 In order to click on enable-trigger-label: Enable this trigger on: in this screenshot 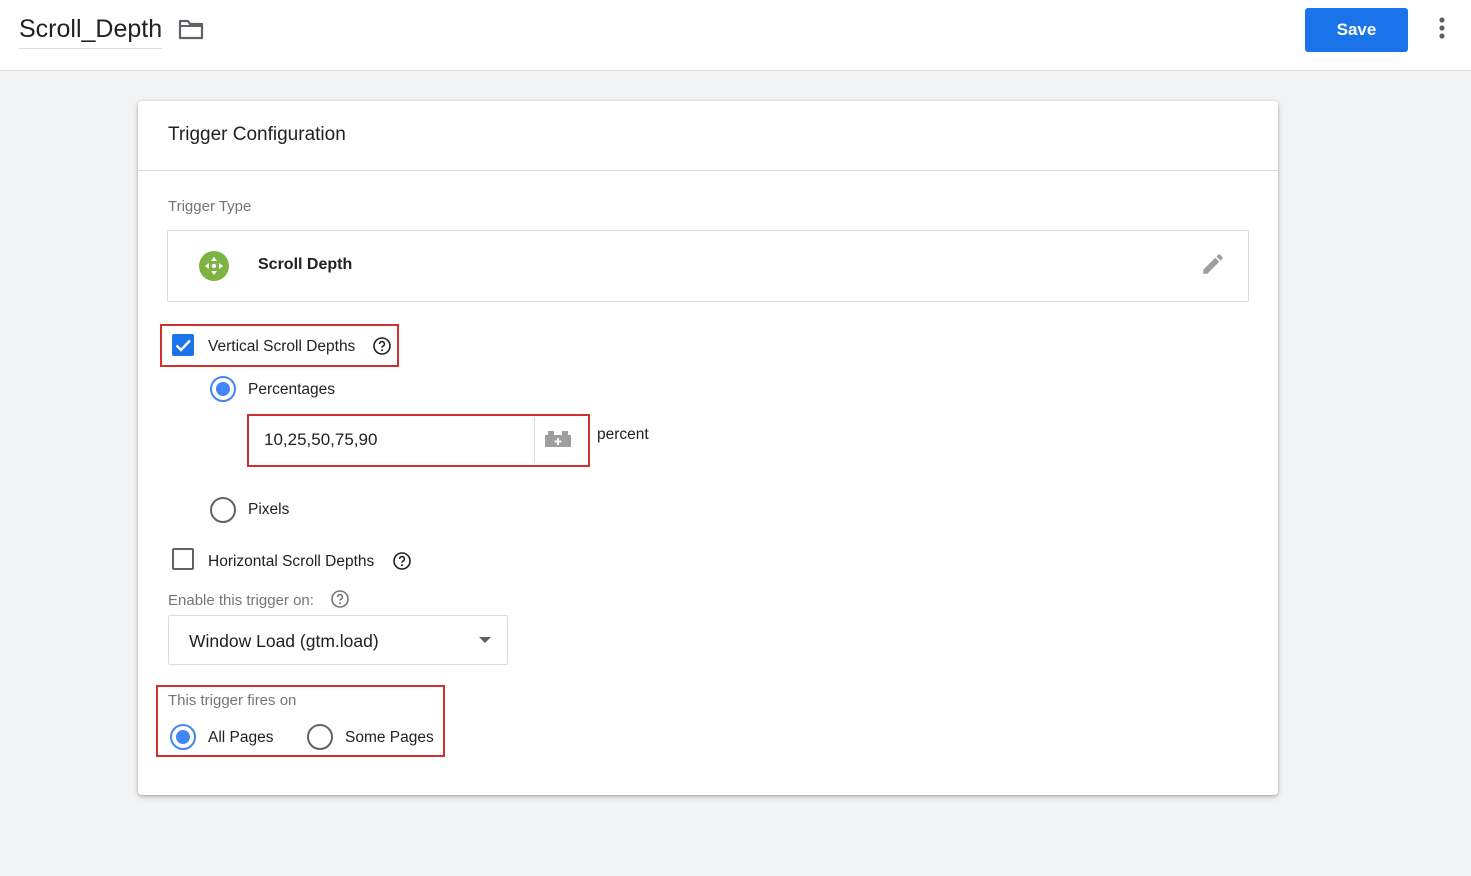, I will do `click(241, 600)`.